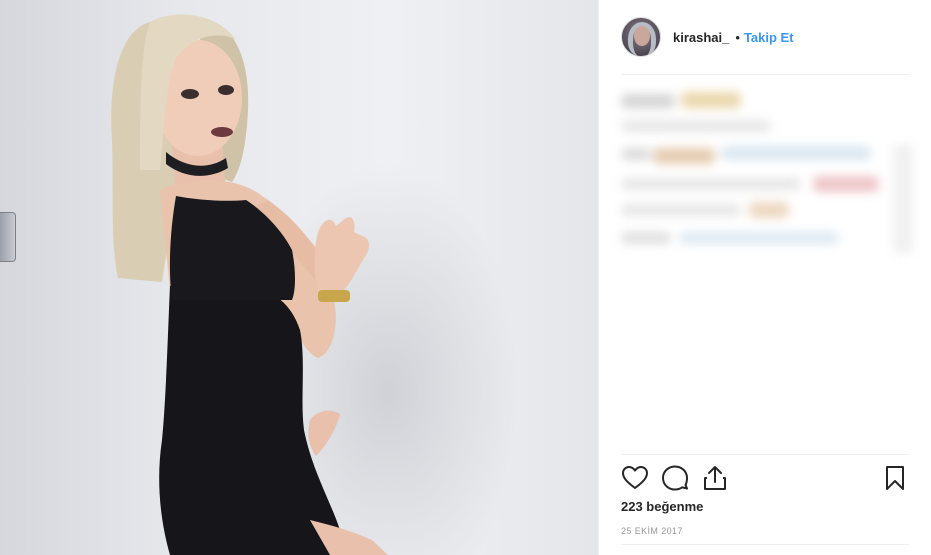 This screenshot has width=931, height=555. I want to click on likes-count: 223 beğenme, so click(662, 506).